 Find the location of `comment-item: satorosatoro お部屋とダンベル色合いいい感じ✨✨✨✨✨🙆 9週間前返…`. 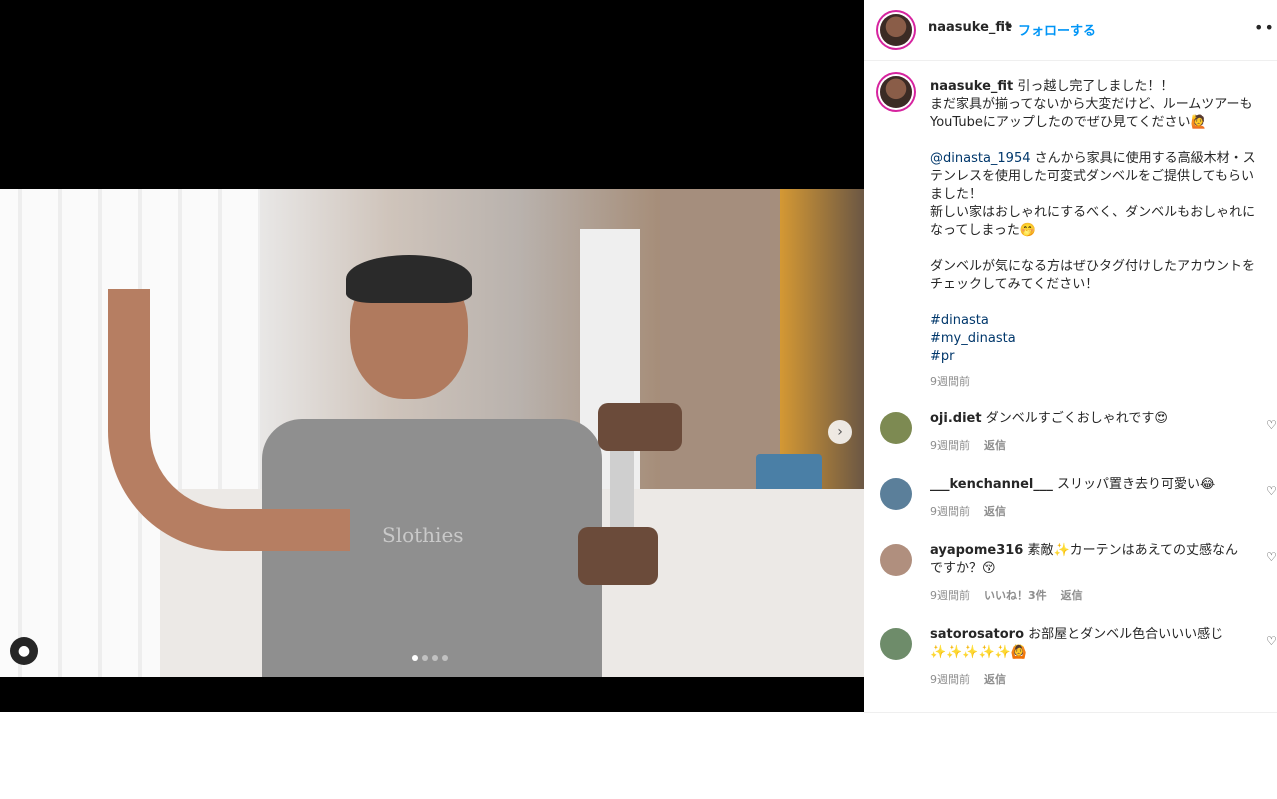

comment-item: satorosatoro お部屋とダンベル色合いいい感じ✨✨✨✨✨🙆 9週間前返… is located at coordinates (1078, 661).